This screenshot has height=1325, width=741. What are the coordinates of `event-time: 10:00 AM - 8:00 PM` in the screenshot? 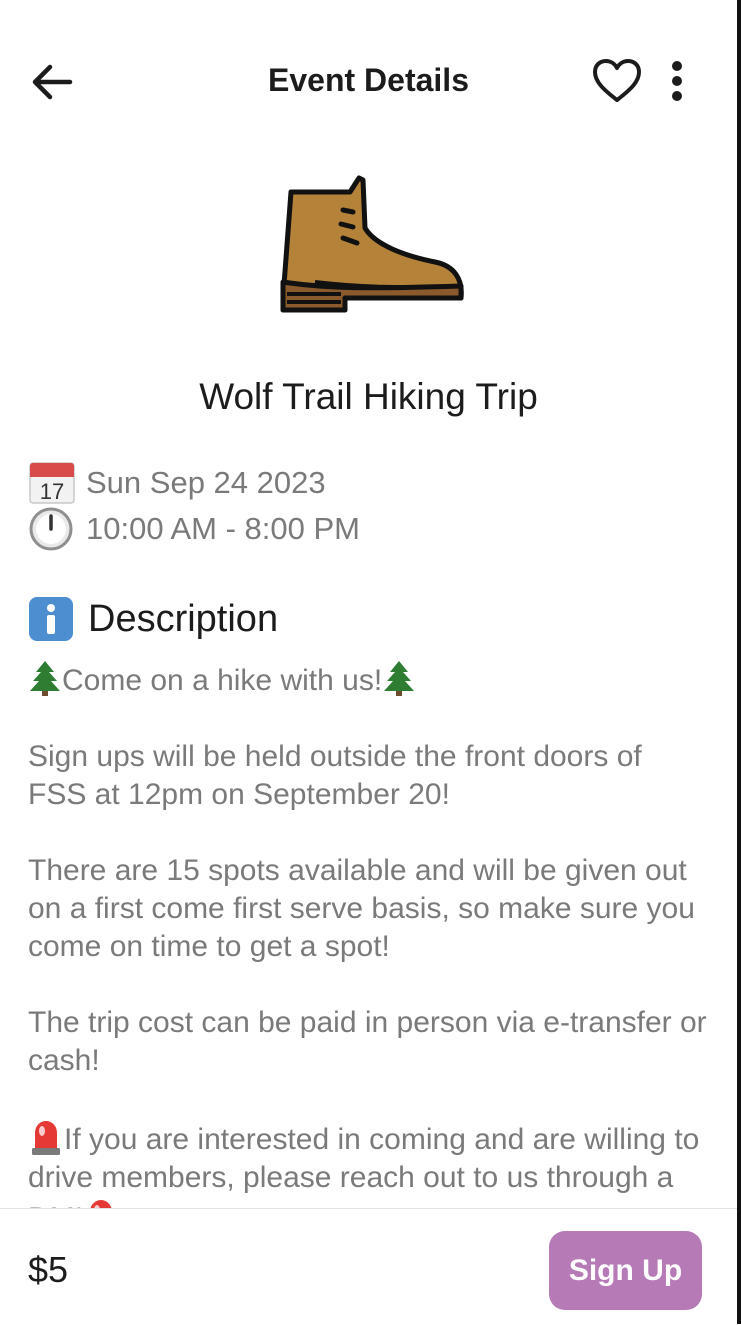 It's located at (223, 528).